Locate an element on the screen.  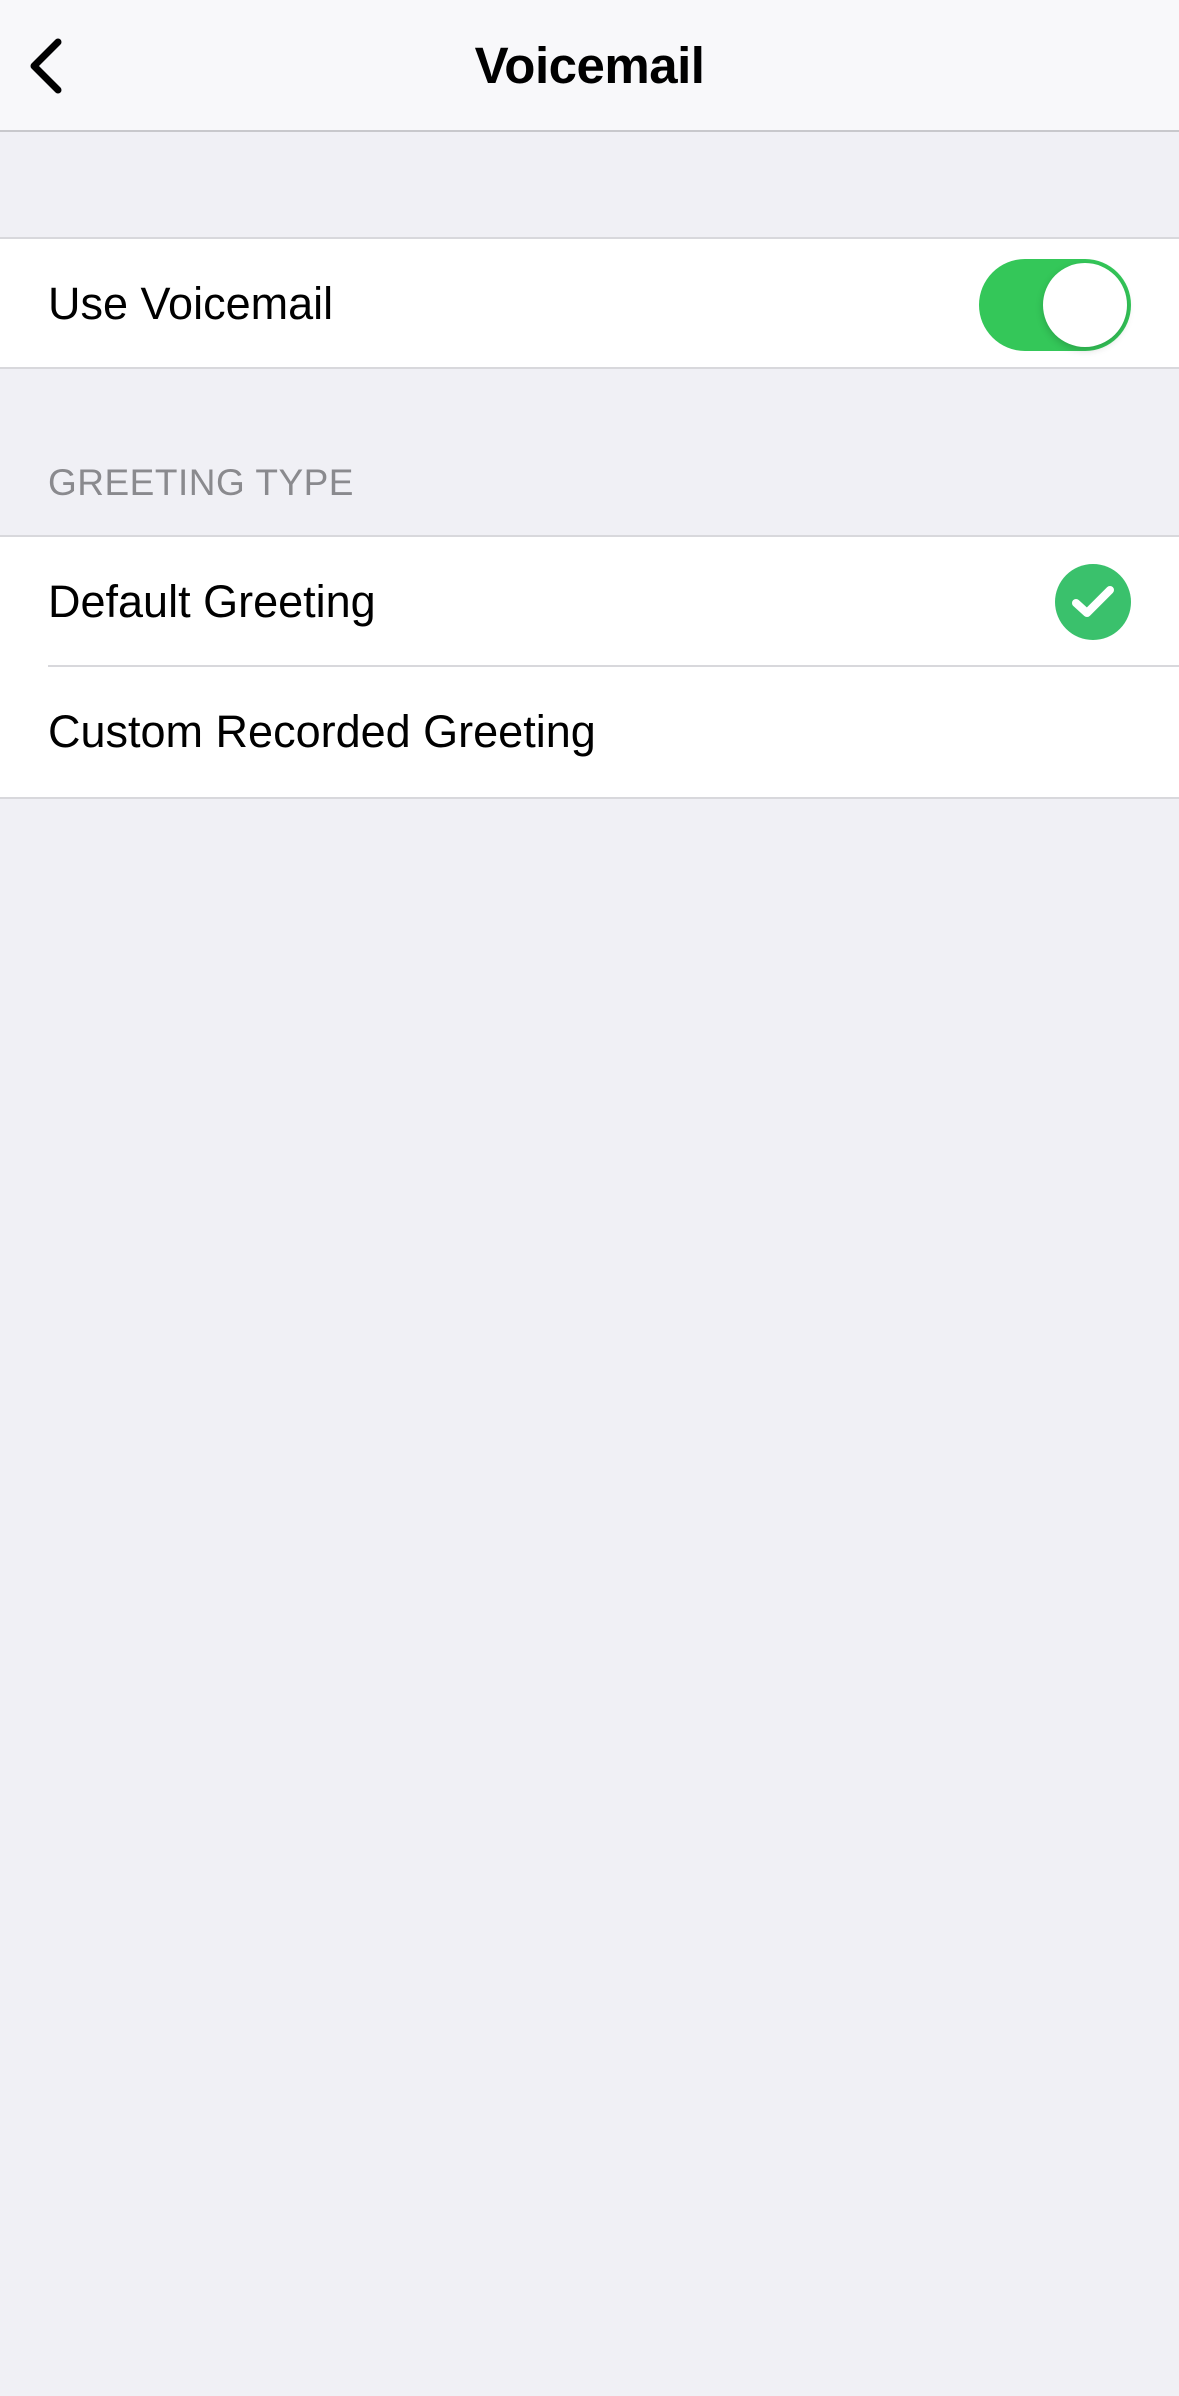
navigation-bar: Voicemail is located at coordinates (589, 66).